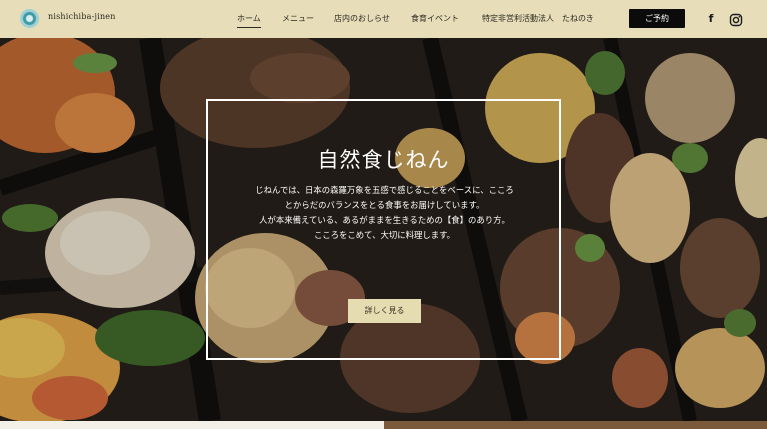  I want to click on nav-news: 店内のおしらせ, so click(362, 18).